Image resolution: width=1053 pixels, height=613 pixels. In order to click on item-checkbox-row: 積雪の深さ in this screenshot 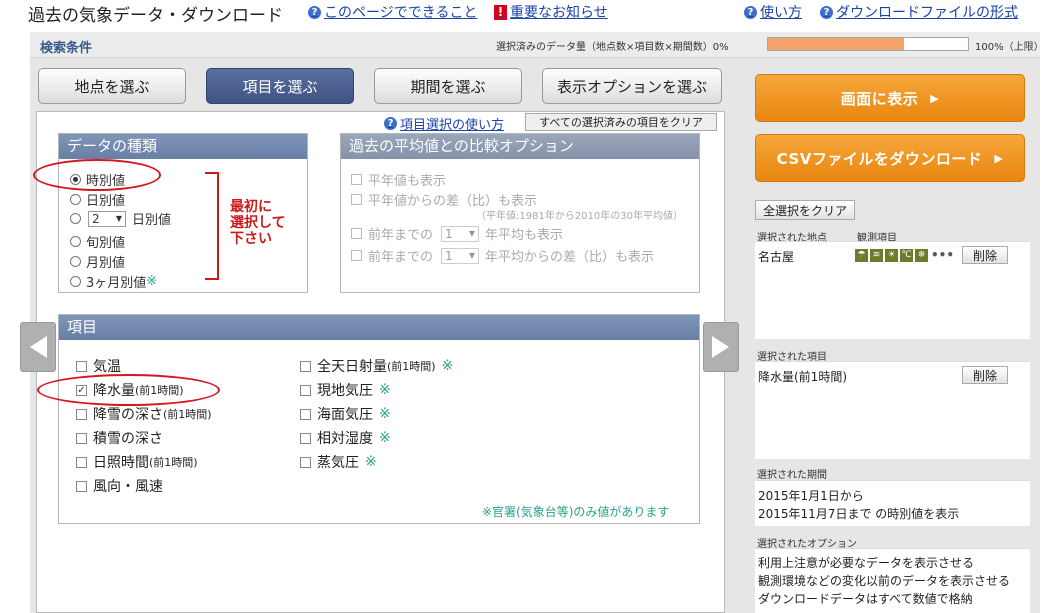, I will do `click(119, 438)`.